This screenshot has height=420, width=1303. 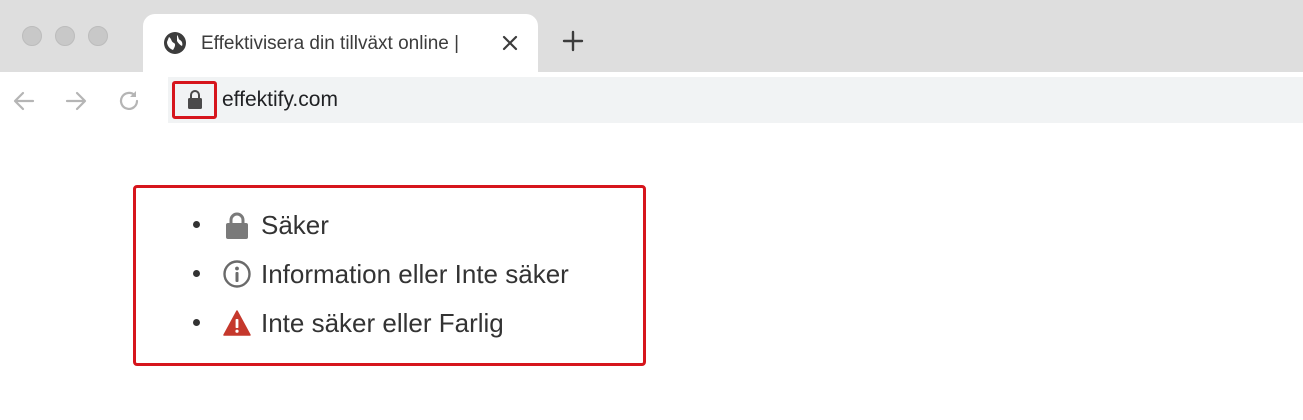 What do you see at coordinates (735, 100) in the screenshot?
I see `address-bar` at bounding box center [735, 100].